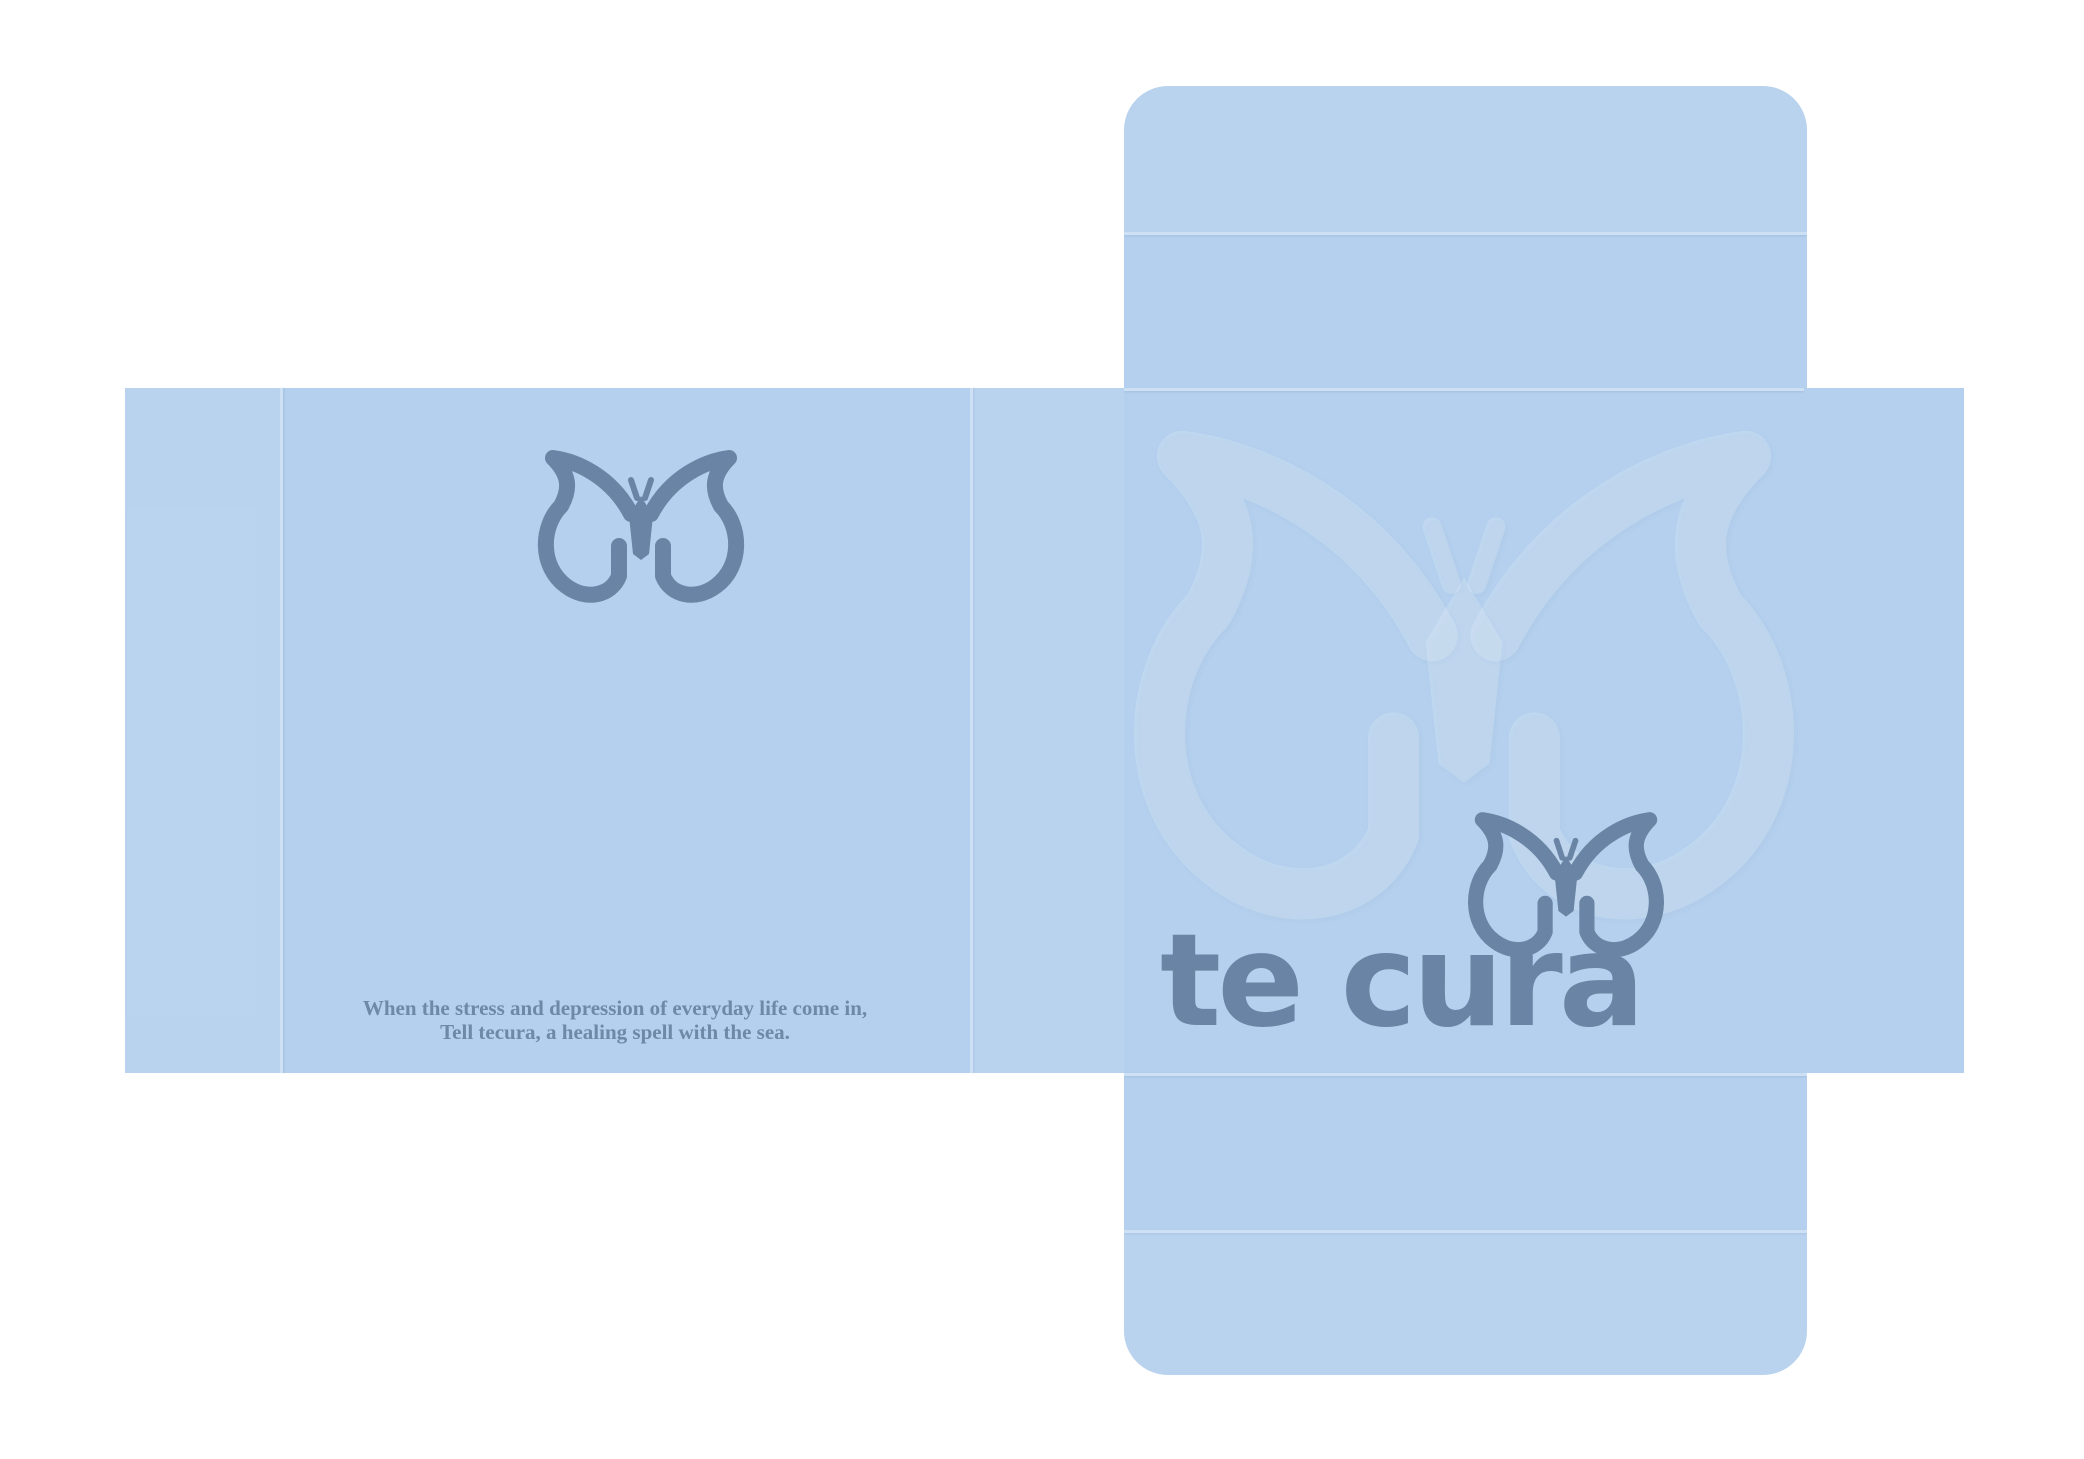 This screenshot has width=2084, height=1459. What do you see at coordinates (1884, 730) in the screenshot?
I see `right-side-flap` at bounding box center [1884, 730].